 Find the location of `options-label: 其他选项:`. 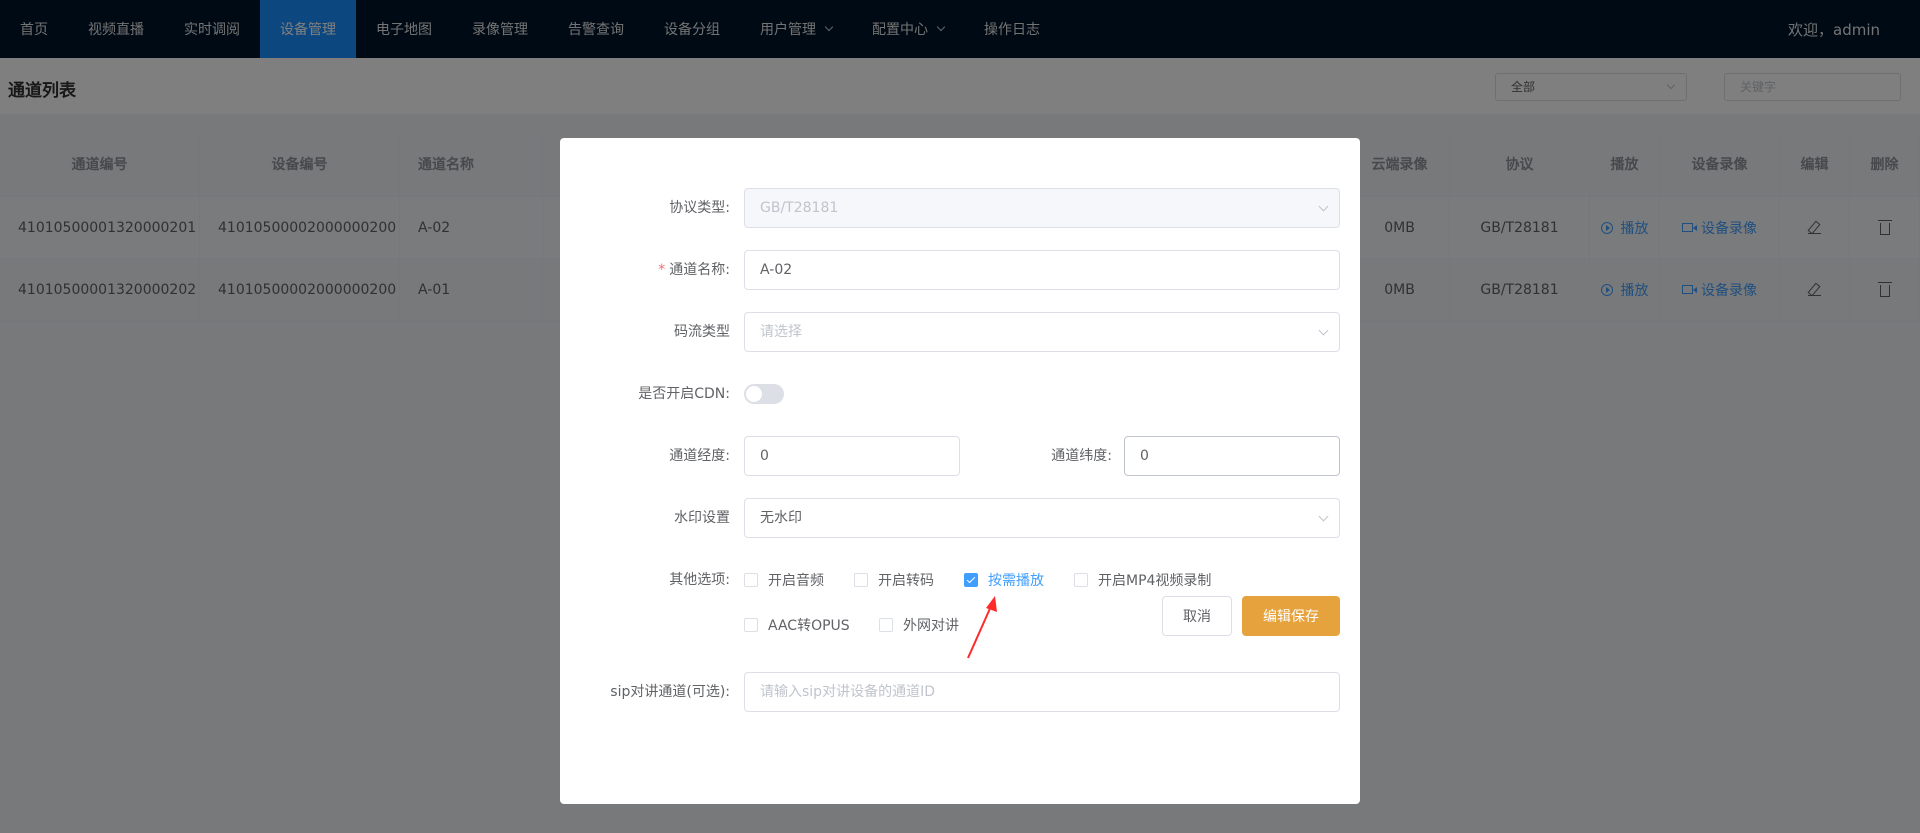

options-label: 其他选项: is located at coordinates (699, 580).